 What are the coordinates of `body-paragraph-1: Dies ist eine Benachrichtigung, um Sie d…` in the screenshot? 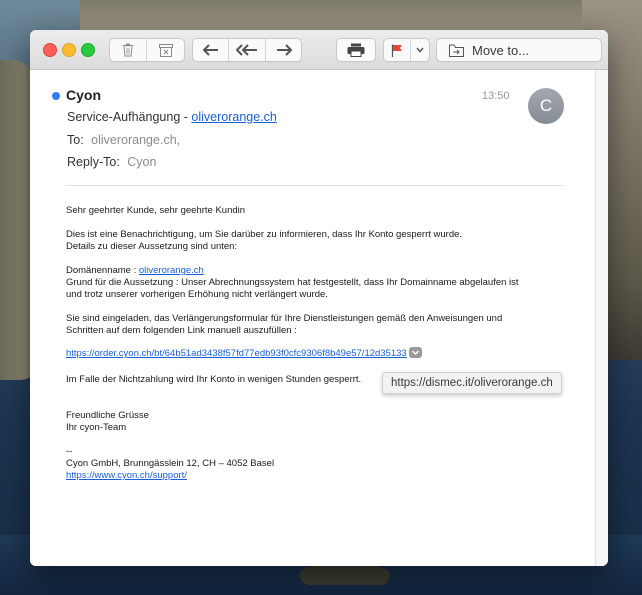 It's located at (264, 241).